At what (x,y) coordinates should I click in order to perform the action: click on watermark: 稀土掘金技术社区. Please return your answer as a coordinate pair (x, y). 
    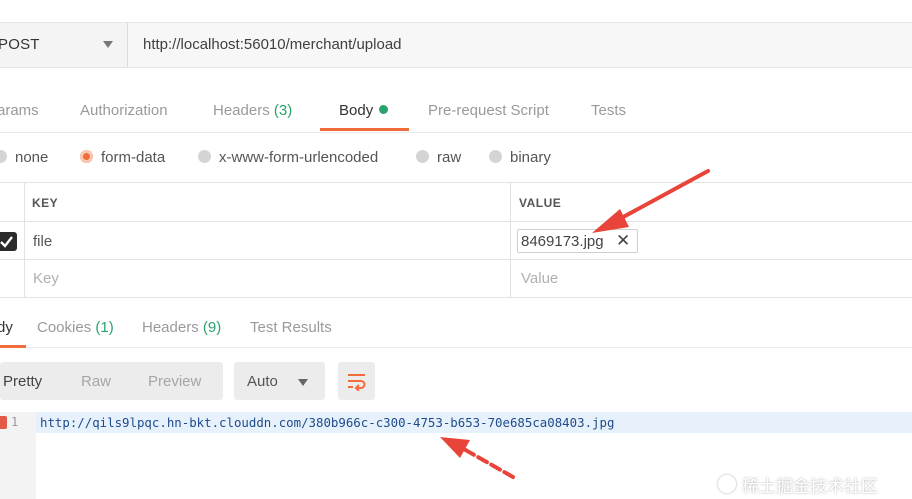
    Looking at the image, I should click on (810, 486).